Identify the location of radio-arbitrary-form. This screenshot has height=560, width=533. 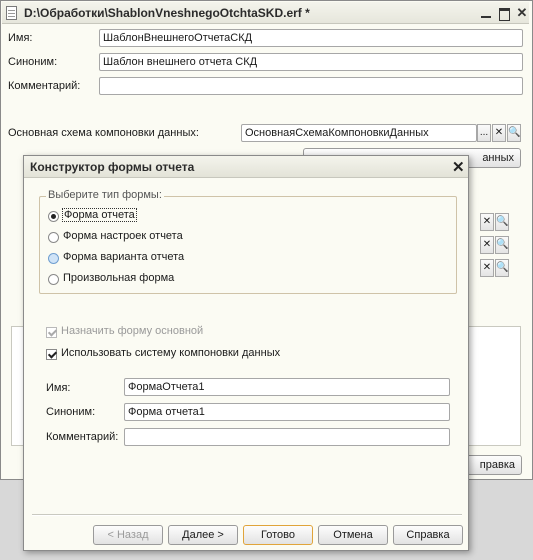
(53, 279).